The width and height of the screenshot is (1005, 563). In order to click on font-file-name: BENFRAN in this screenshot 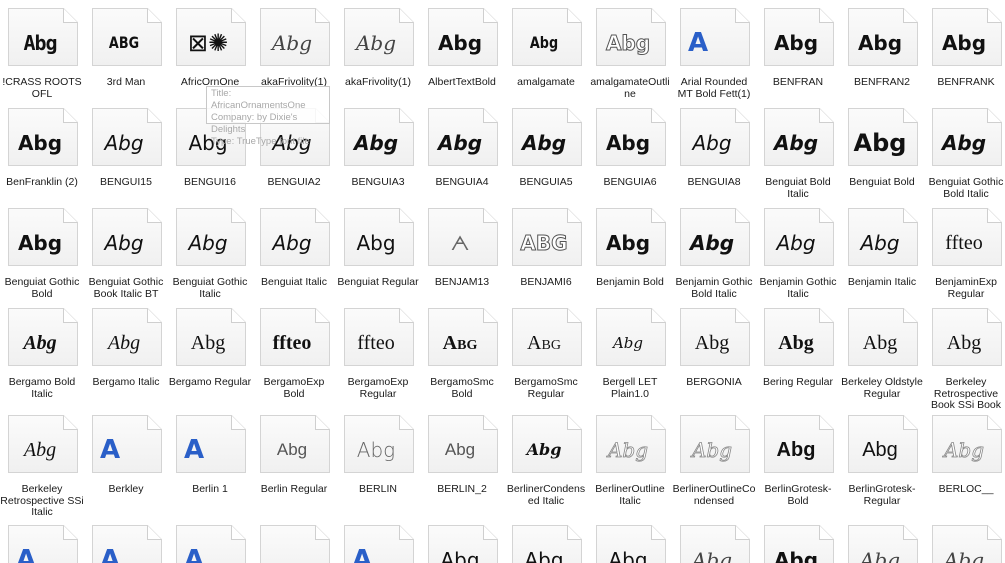, I will do `click(798, 82)`.